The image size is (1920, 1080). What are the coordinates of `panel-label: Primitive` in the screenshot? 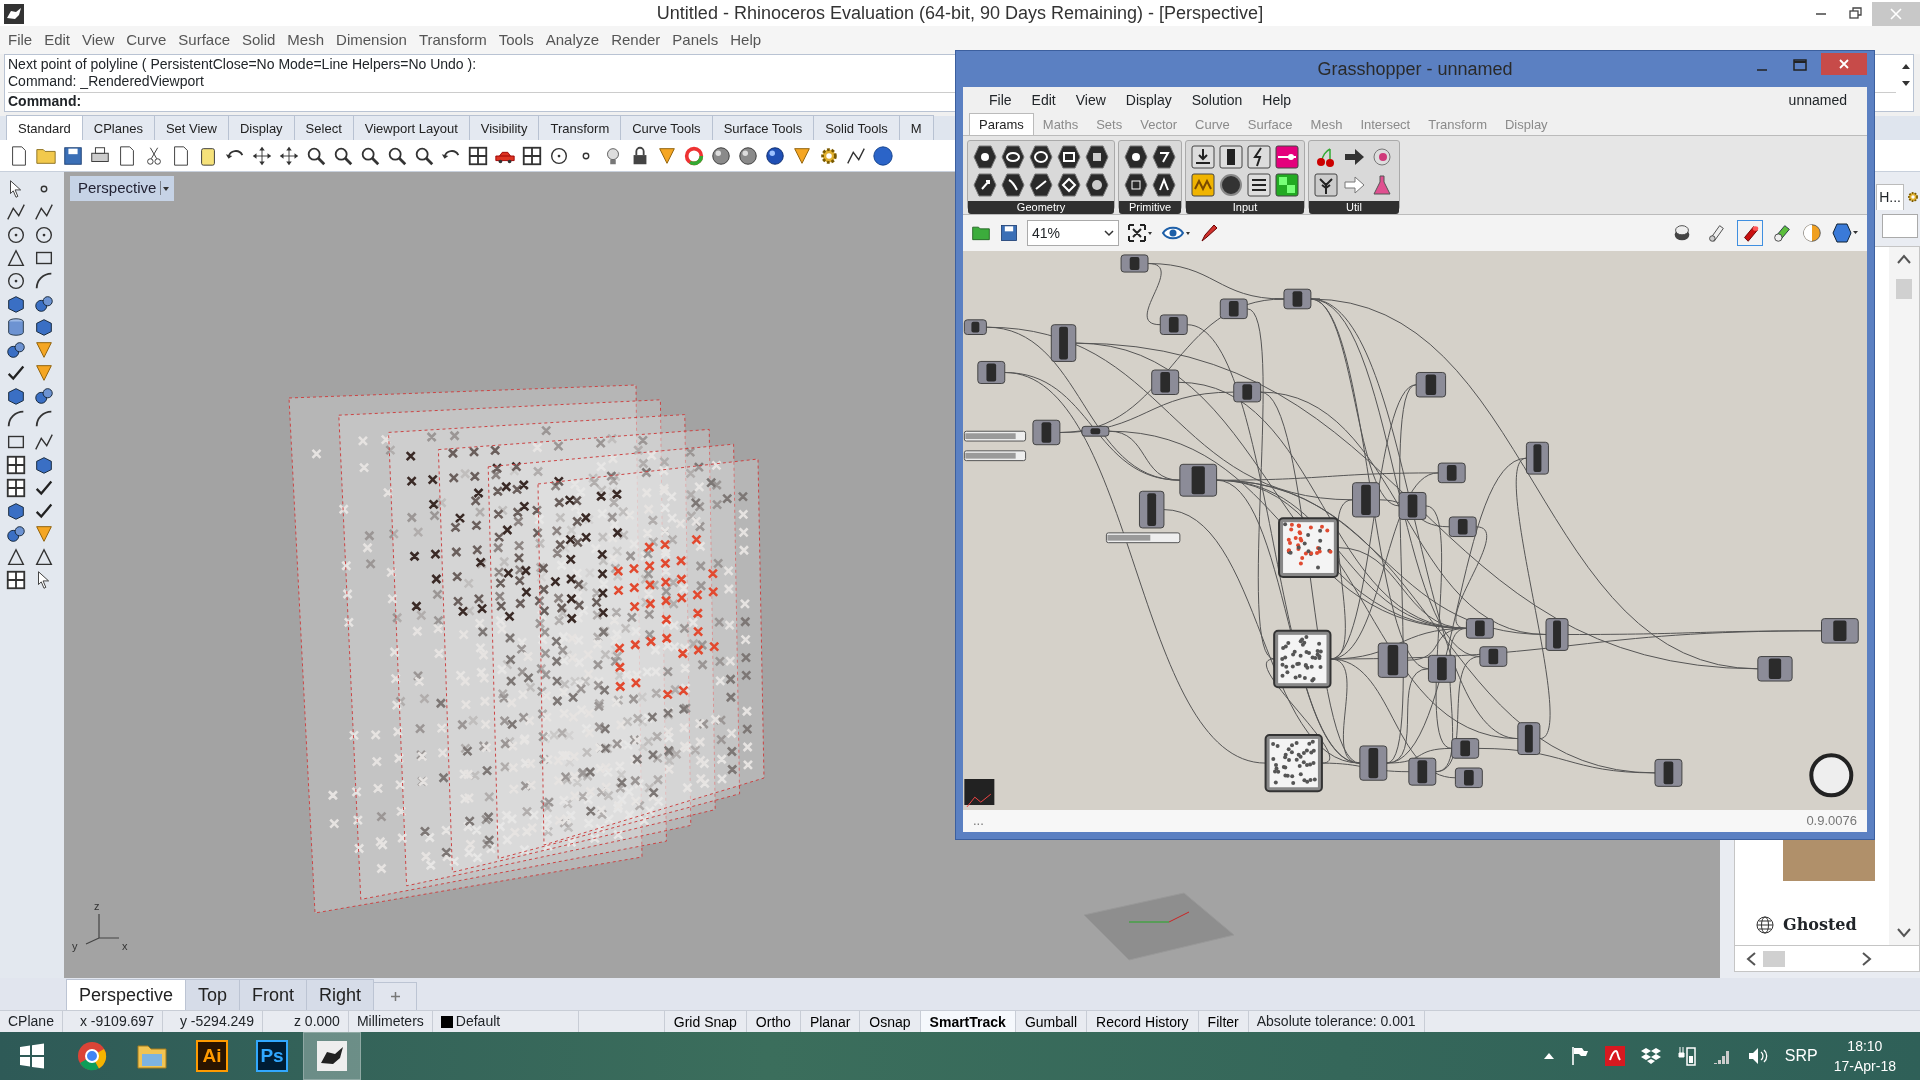 It's located at (1150, 207).